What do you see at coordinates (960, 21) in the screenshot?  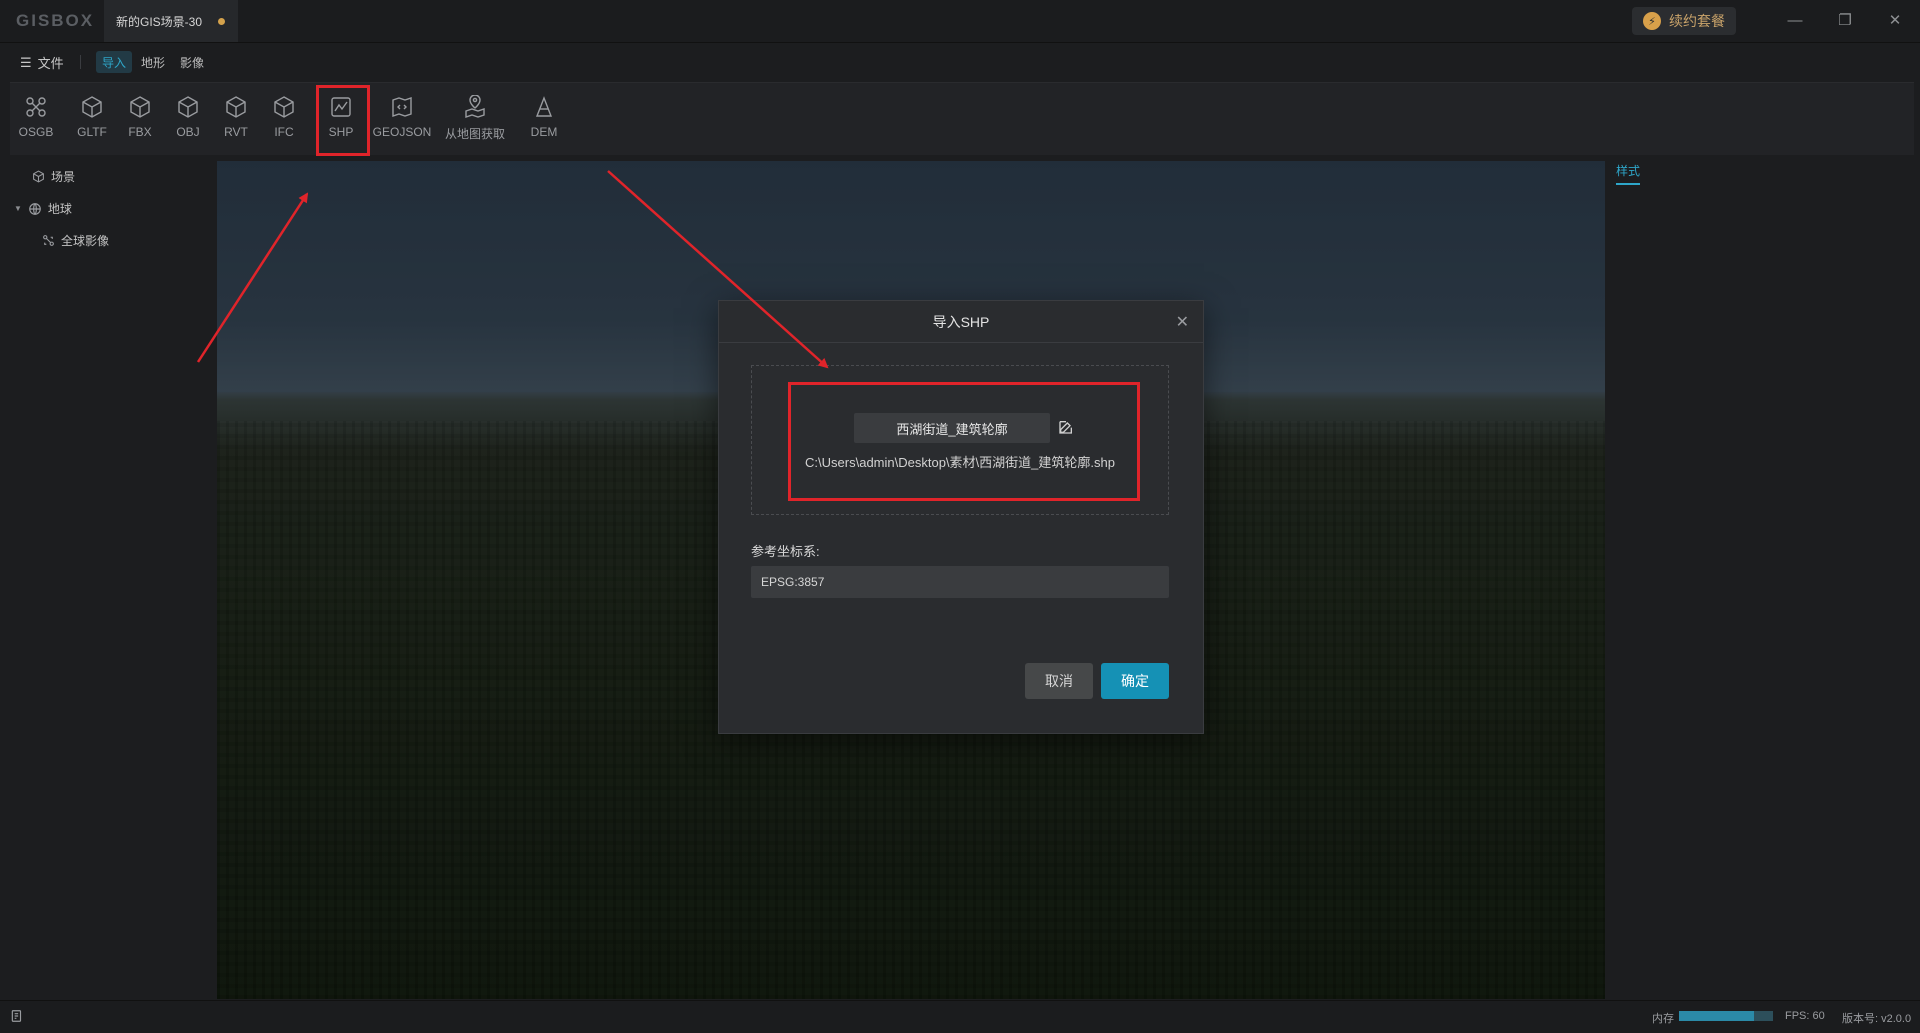 I see `title-bar: GISBOX 新的GIS场景-30 ⚡ 续约套餐 — ❐ ✕` at bounding box center [960, 21].